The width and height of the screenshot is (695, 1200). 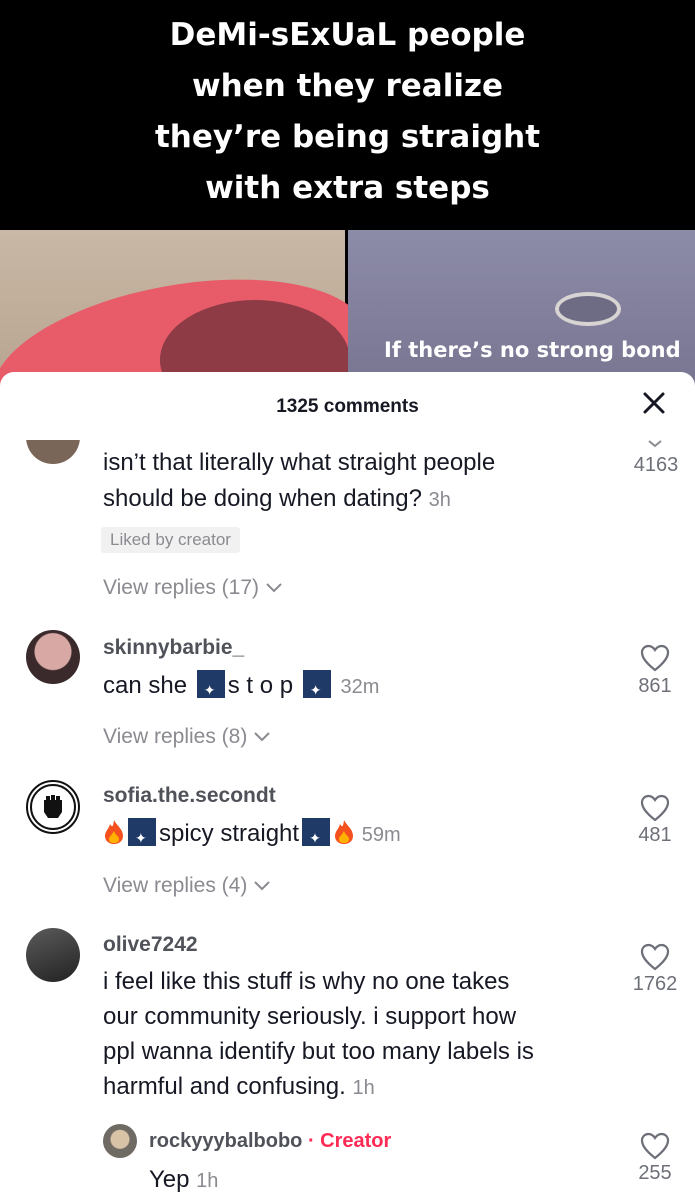 What do you see at coordinates (262, 498) in the screenshot?
I see `comment-line: should be doing when dating?` at bounding box center [262, 498].